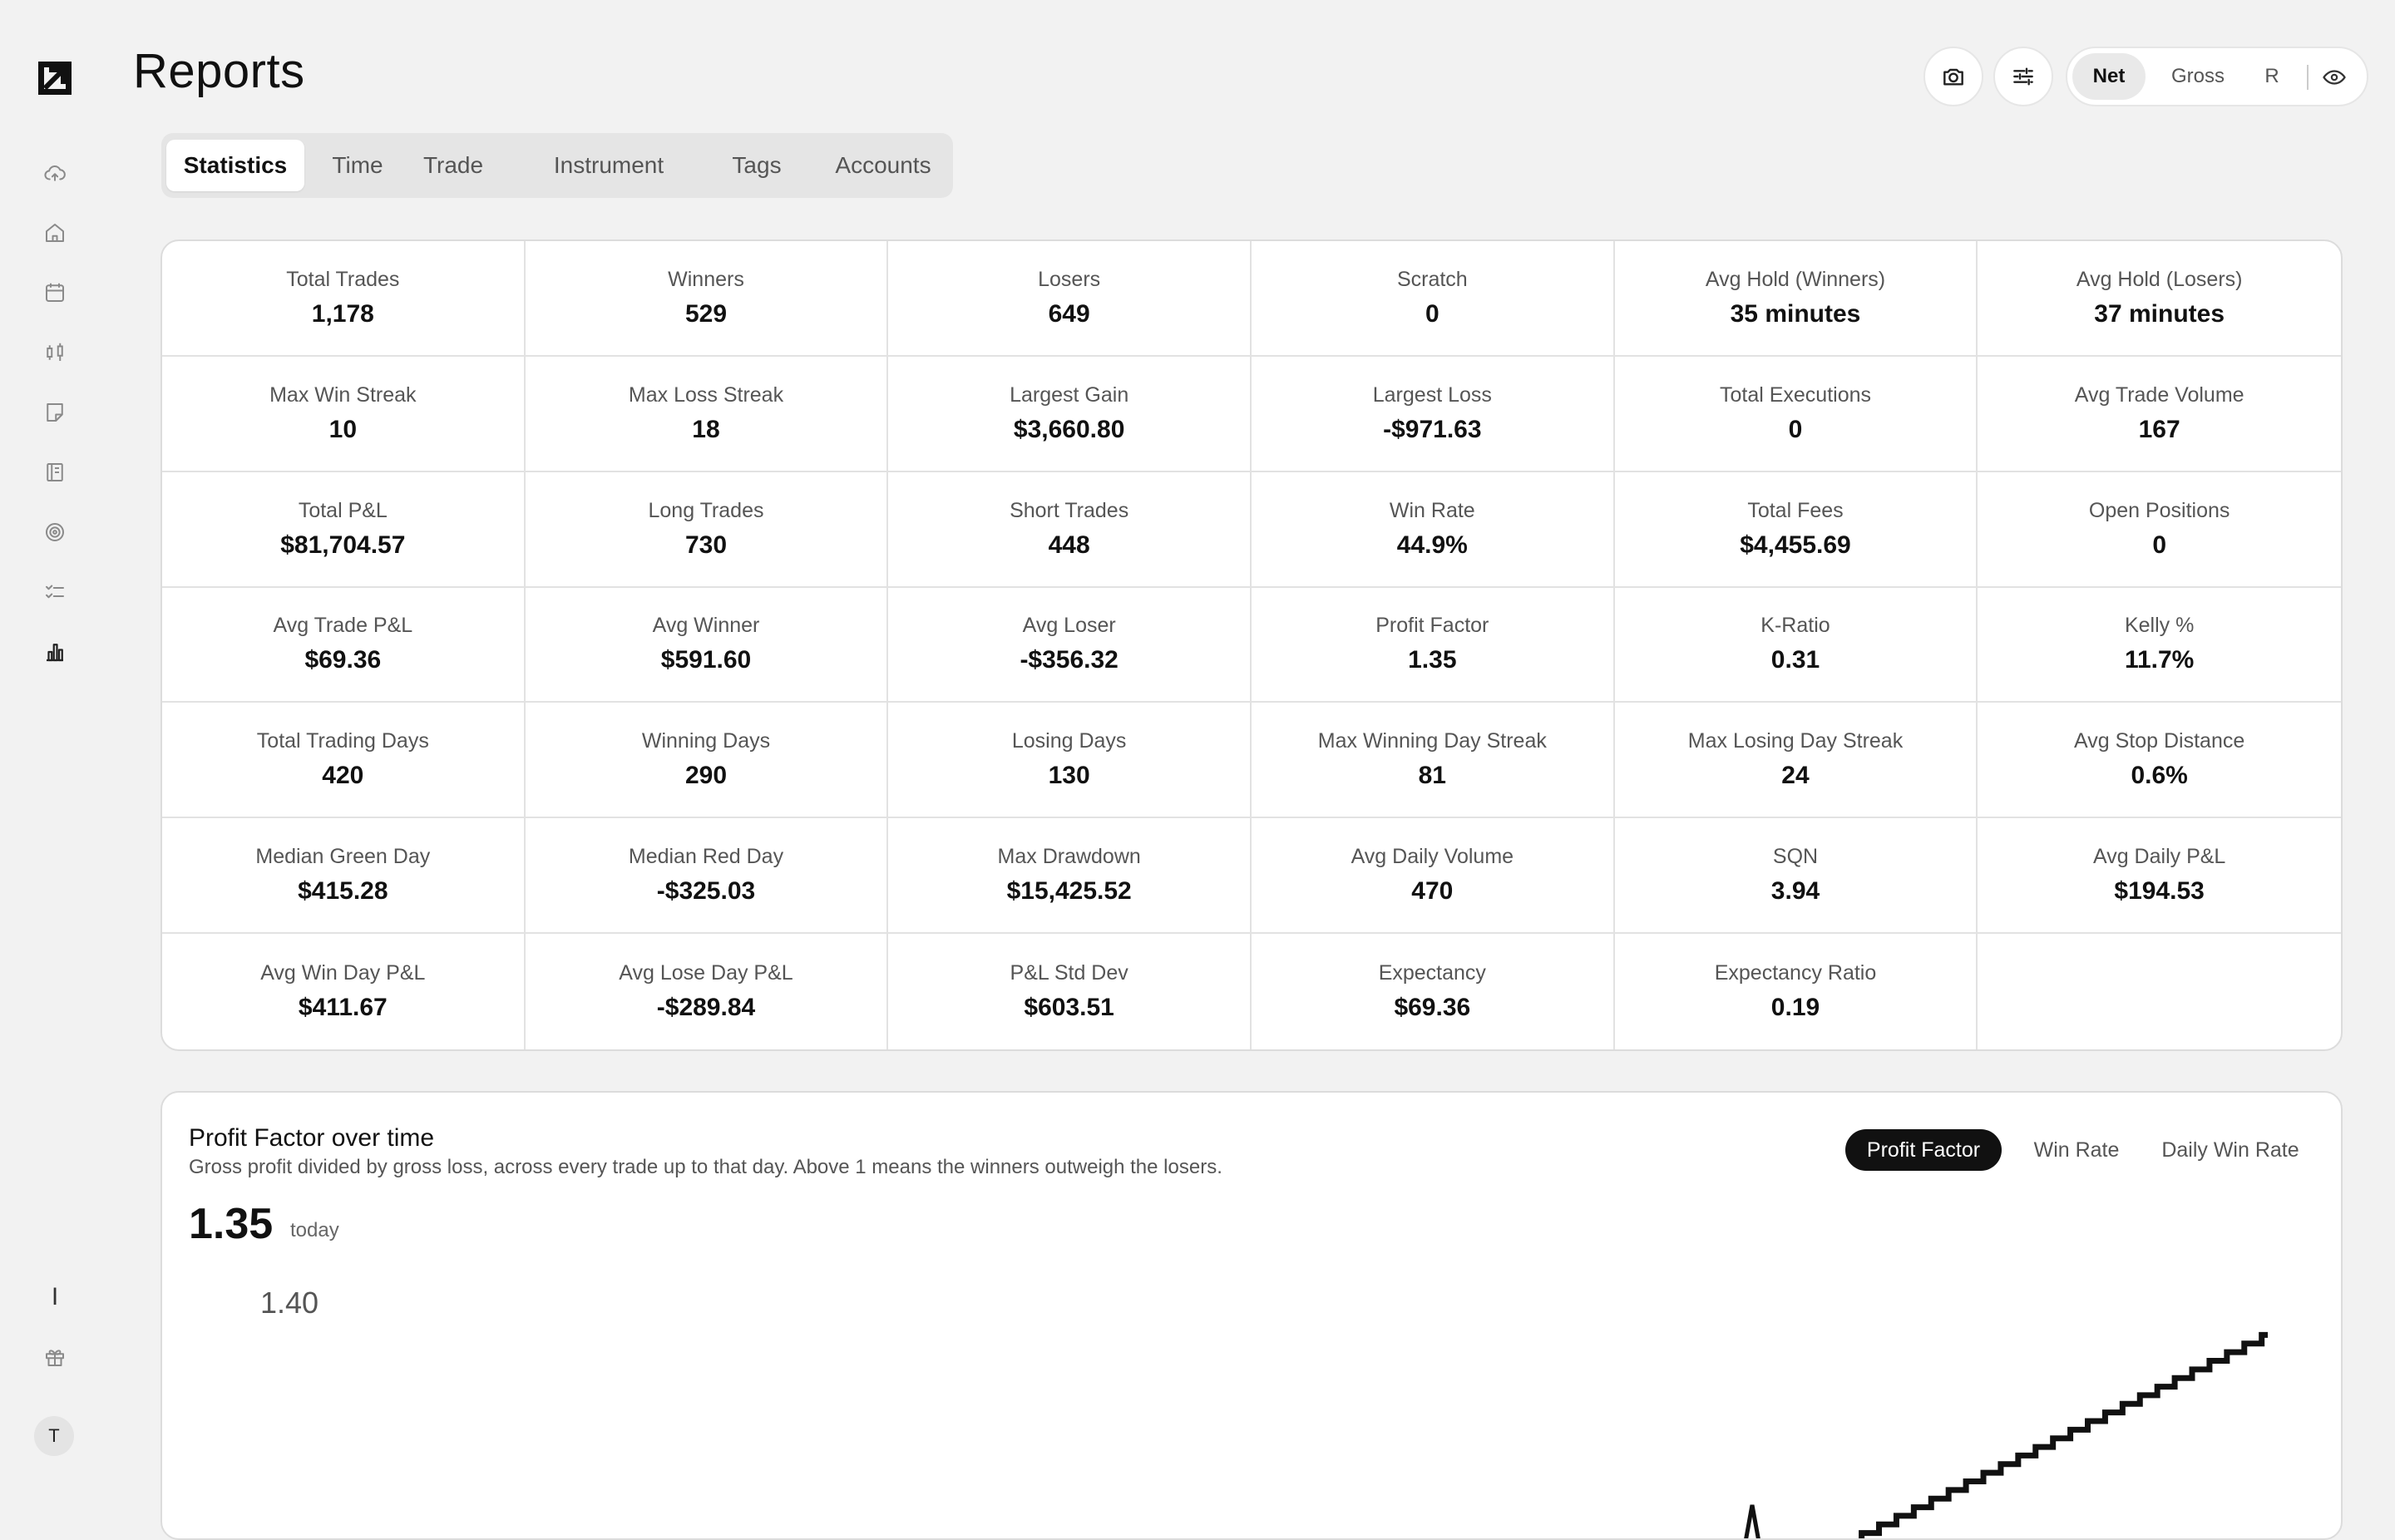  Describe the element at coordinates (1432, 776) in the screenshot. I see `stat-value: 81` at that location.